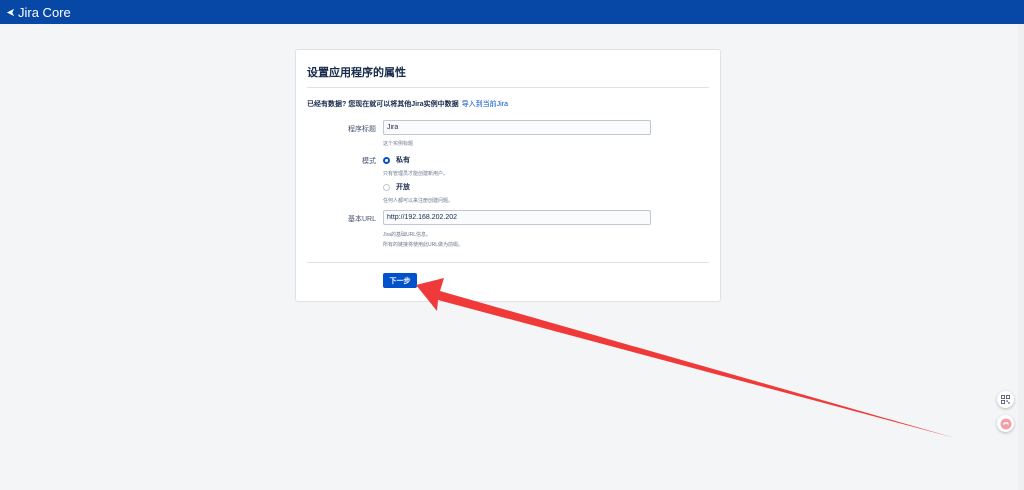  Describe the element at coordinates (1021, 257) in the screenshot. I see `page-scrollbar` at that location.